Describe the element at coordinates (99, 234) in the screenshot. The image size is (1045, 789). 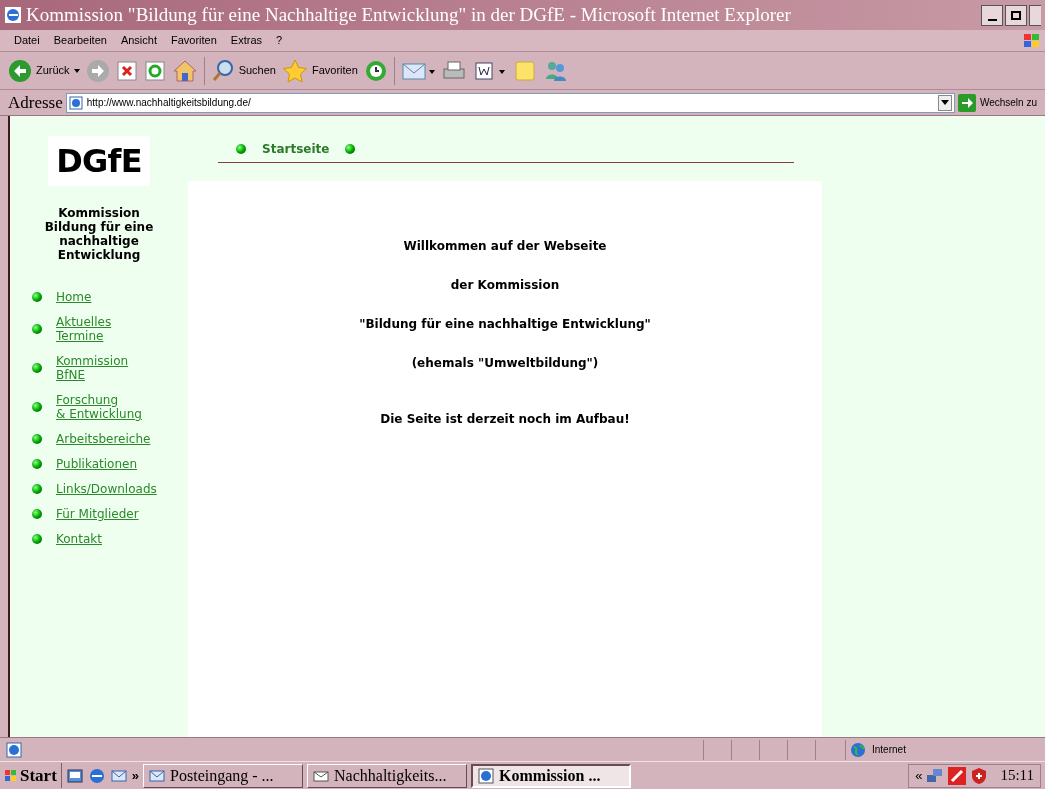
I see `sidebar-heading: Kommission Bildung für eine nachhaltige Entwicklung` at that location.